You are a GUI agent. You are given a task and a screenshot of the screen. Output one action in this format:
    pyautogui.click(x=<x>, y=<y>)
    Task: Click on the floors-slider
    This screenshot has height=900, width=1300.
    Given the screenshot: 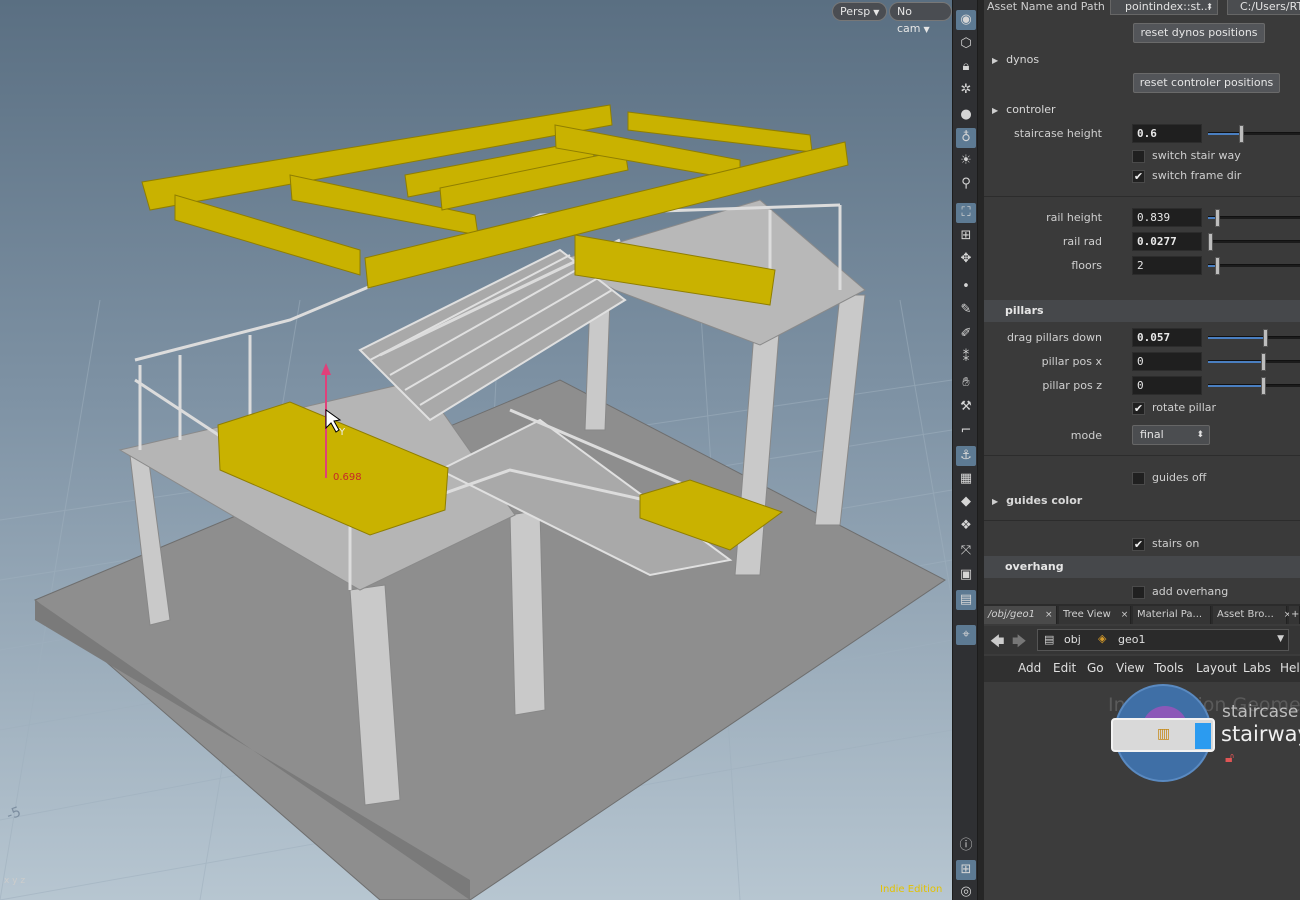 What is the action you would take?
    pyautogui.click(x=1254, y=266)
    